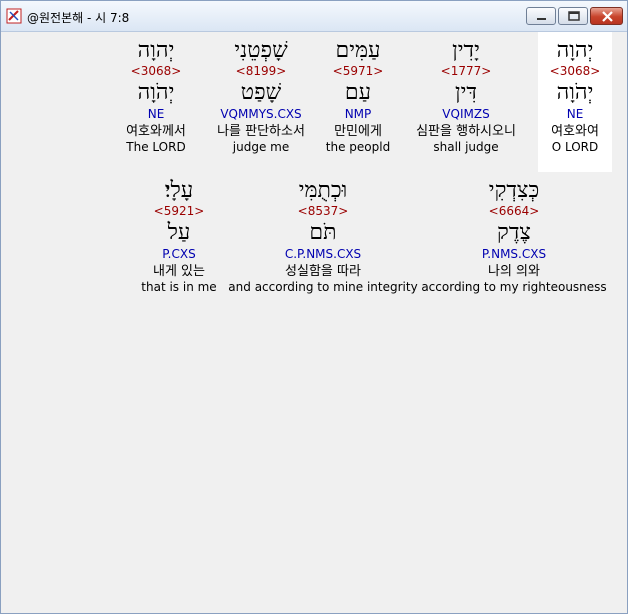 The image size is (628, 614). I want to click on hebrew-word: כְּצִדְקִי, so click(514, 190).